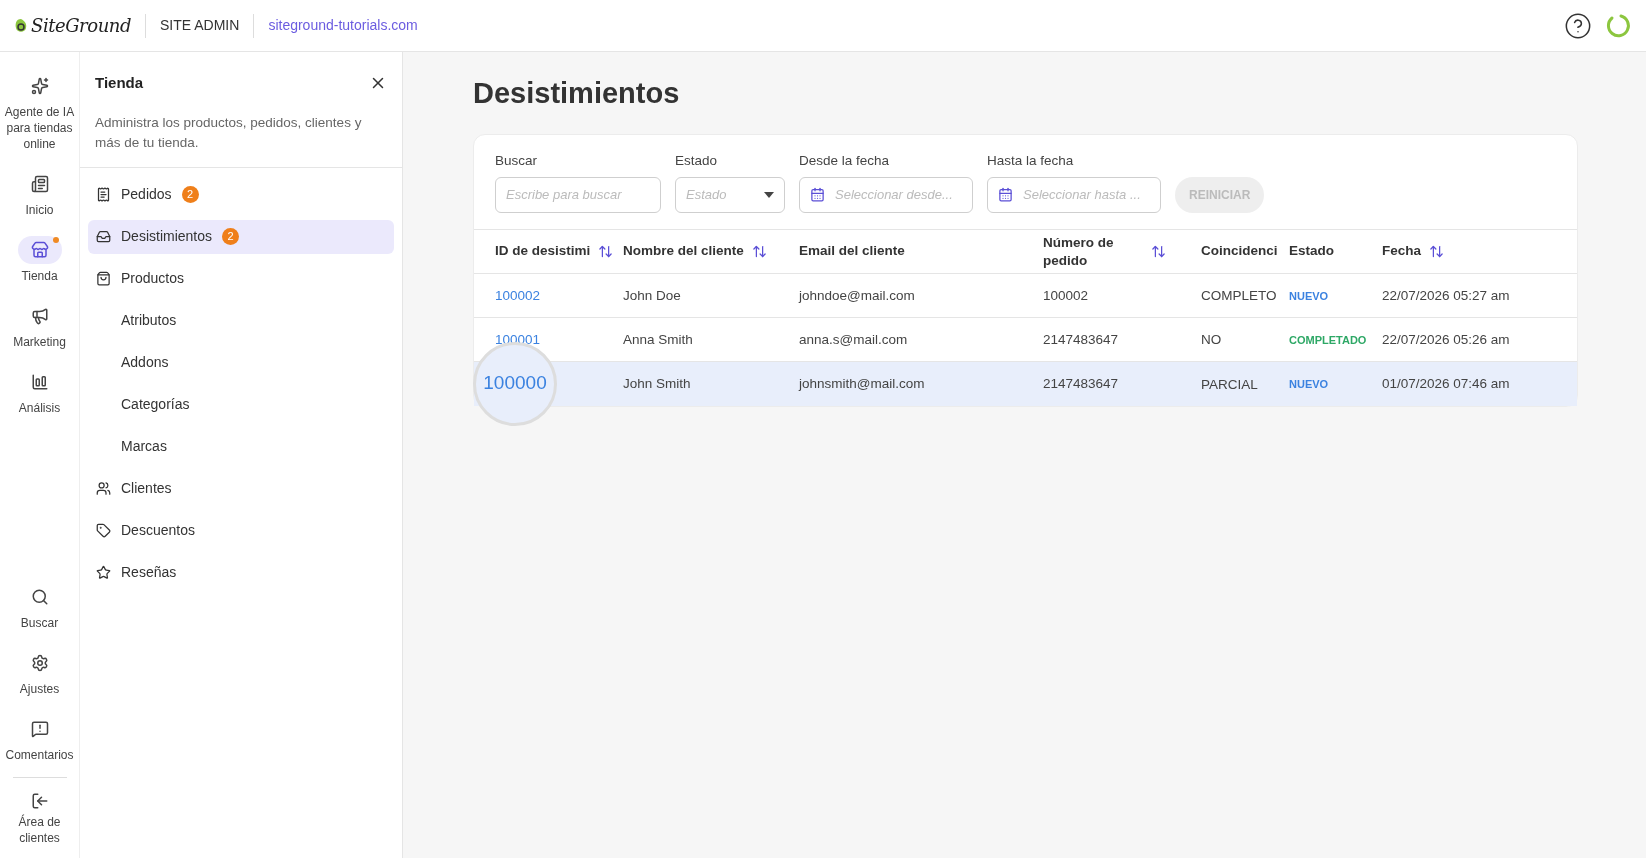 The width and height of the screenshot is (1646, 858). I want to click on field-label: Estado, so click(697, 160).